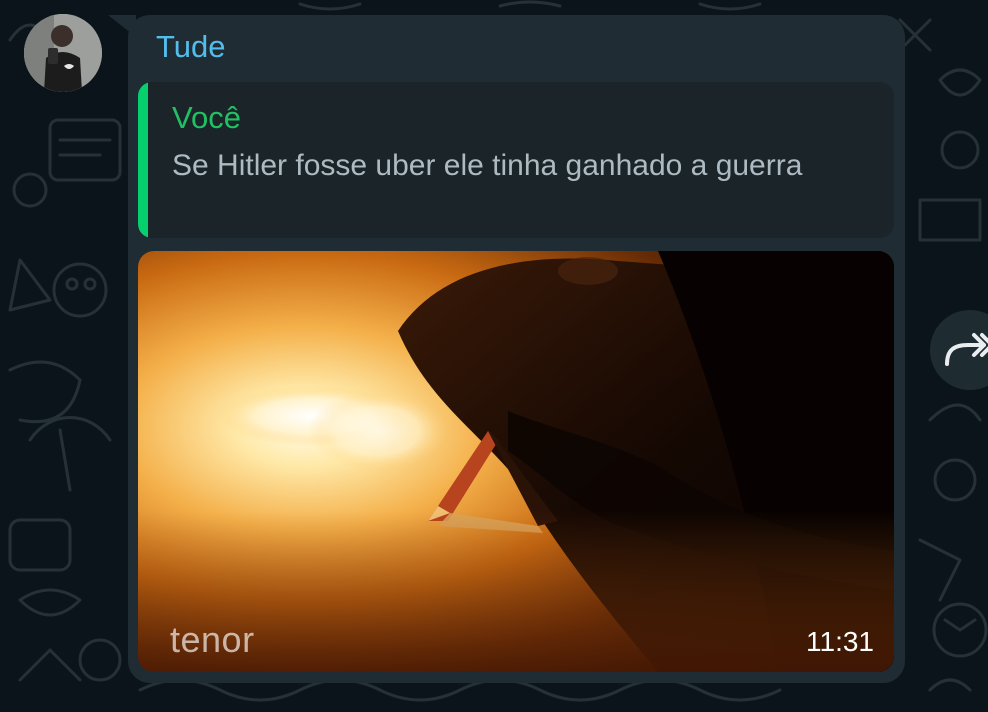  I want to click on sender-name: Tude, so click(191, 47).